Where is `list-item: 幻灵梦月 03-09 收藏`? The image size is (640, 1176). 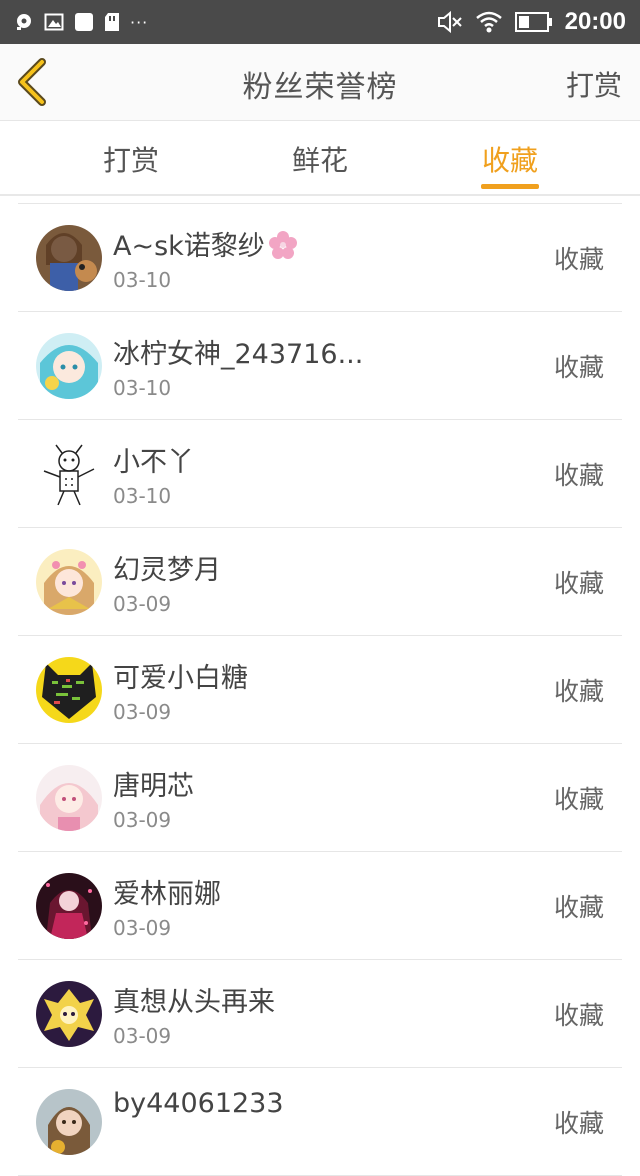 list-item: 幻灵梦月 03-09 收藏 is located at coordinates (320, 582).